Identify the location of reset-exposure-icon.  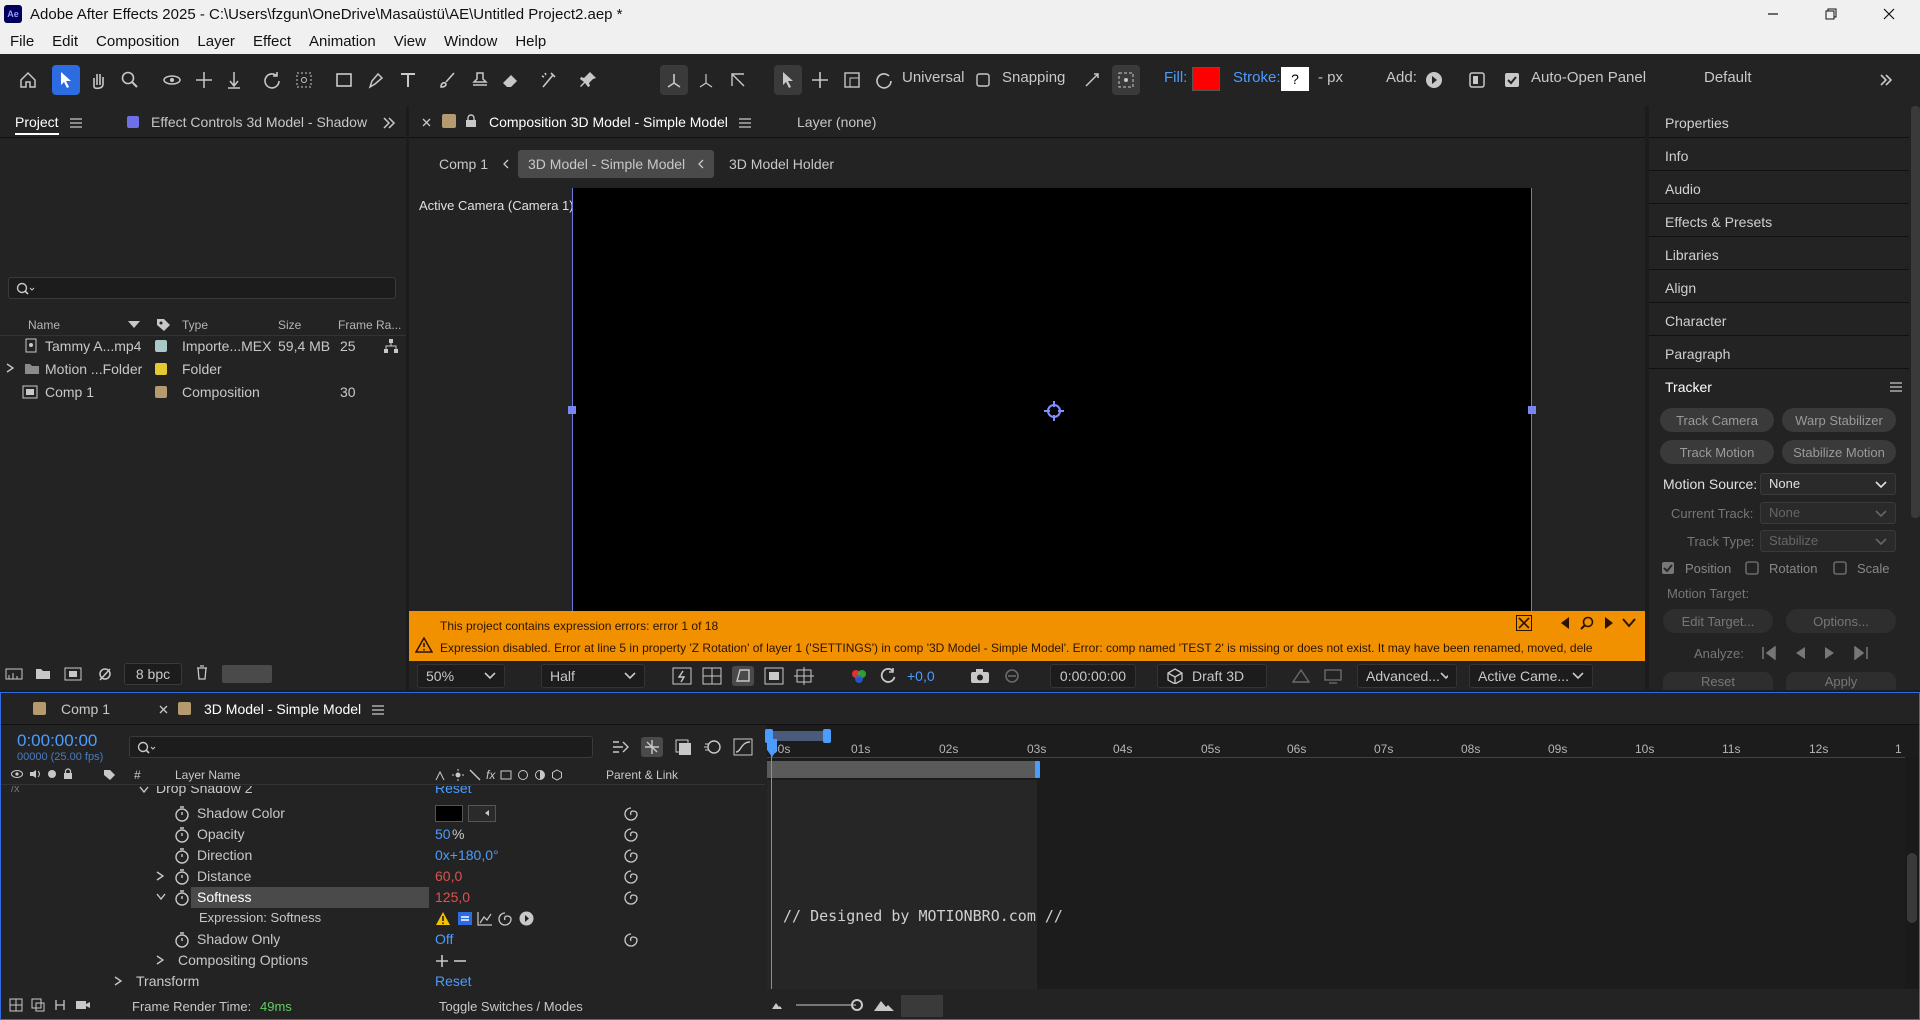
(888, 676).